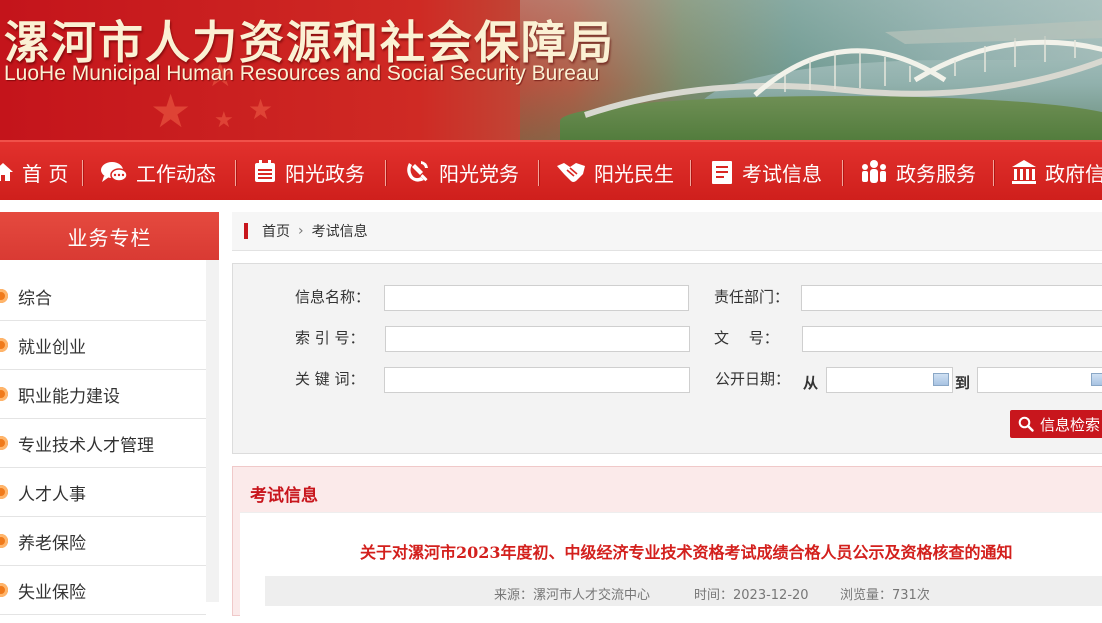 The image size is (1102, 623). Describe the element at coordinates (1070, 424) in the screenshot. I see `search-button-label: 信息检索` at that location.